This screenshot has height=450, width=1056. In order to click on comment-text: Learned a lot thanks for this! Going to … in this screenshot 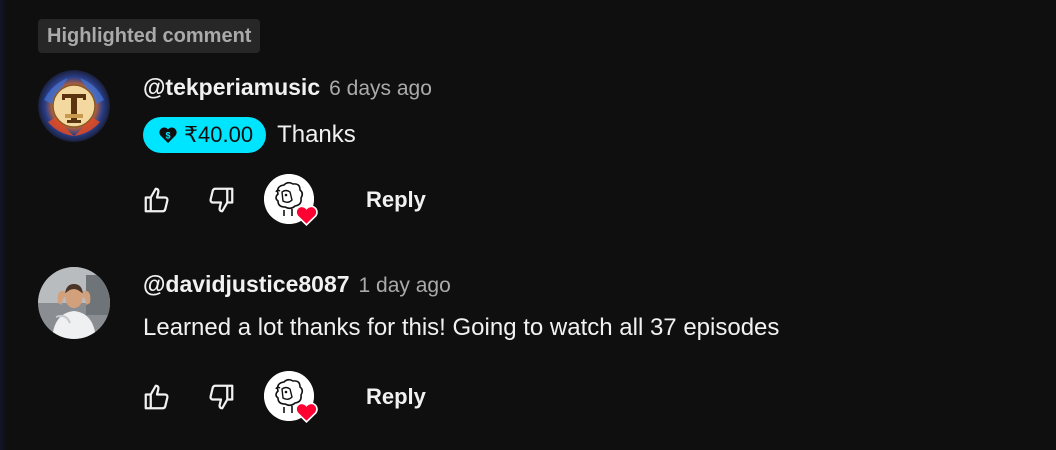, I will do `click(461, 327)`.